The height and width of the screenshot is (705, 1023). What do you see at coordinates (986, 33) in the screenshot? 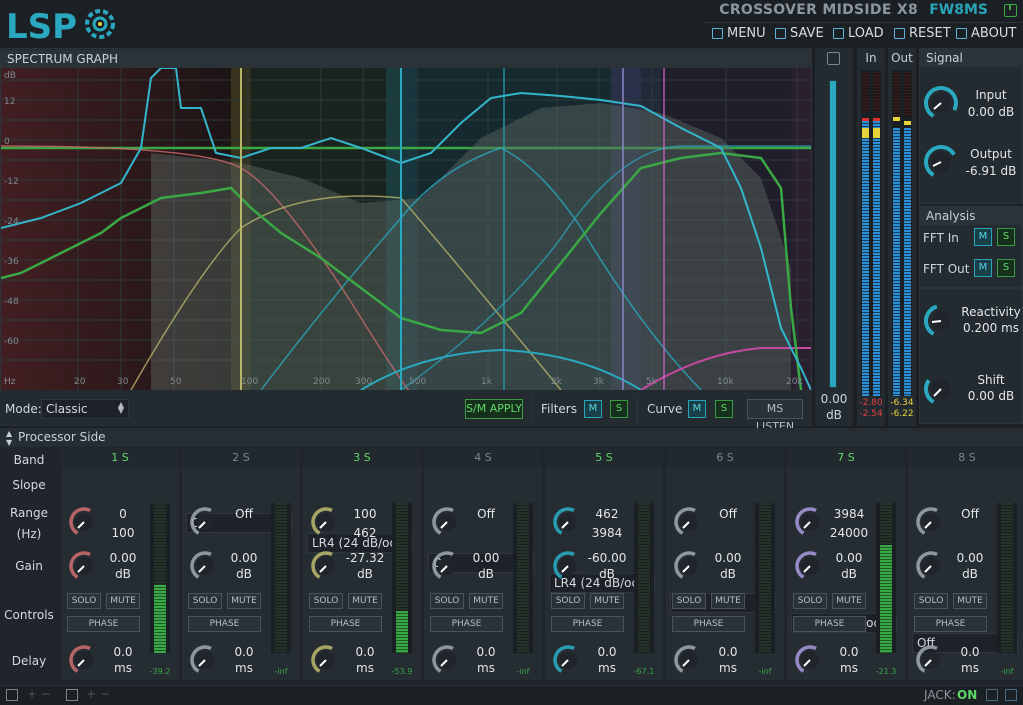
I see `about-button: ABOUT` at bounding box center [986, 33].